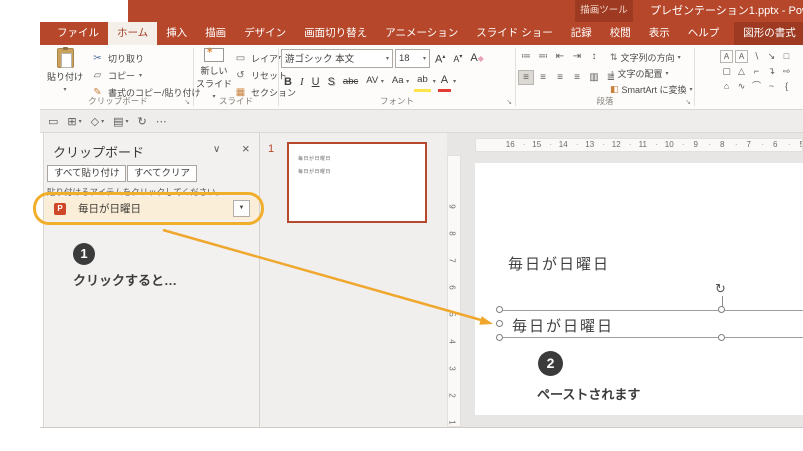 This screenshot has height=451, width=803. I want to click on ruler-number: 9, so click(452, 206).